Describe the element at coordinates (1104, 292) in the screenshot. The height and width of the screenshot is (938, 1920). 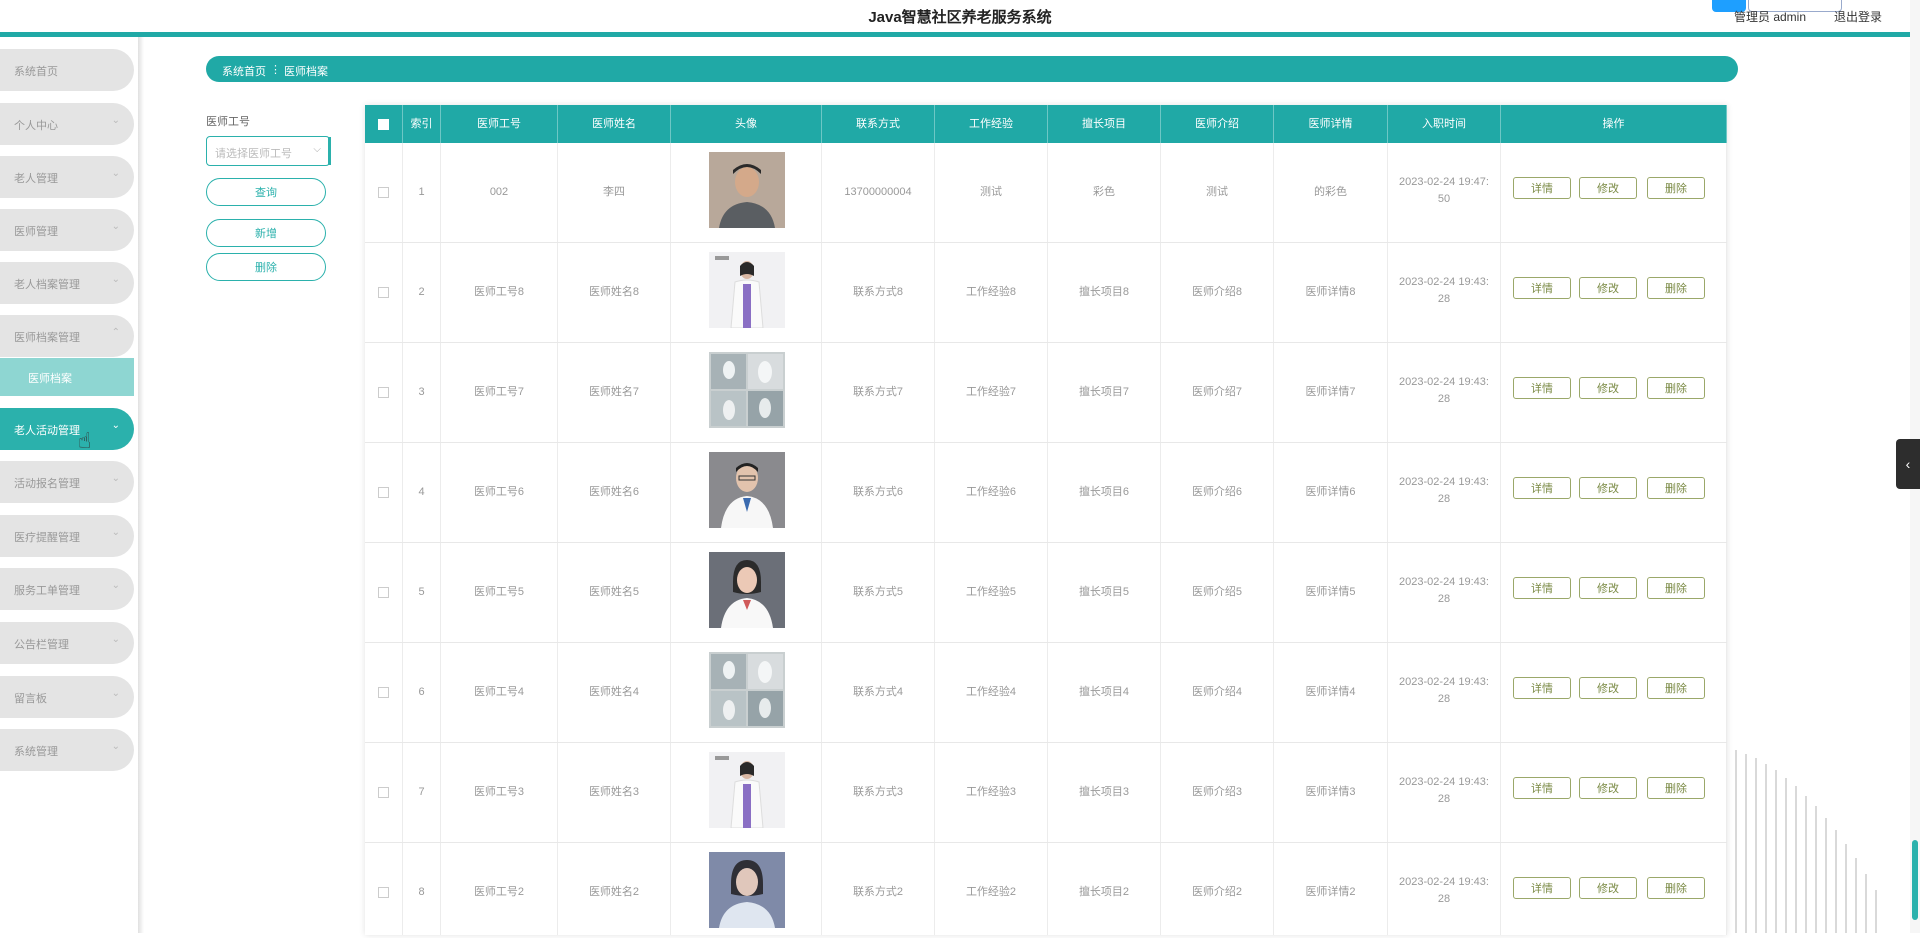
I see `skill-cell: 擅长项目8` at that location.